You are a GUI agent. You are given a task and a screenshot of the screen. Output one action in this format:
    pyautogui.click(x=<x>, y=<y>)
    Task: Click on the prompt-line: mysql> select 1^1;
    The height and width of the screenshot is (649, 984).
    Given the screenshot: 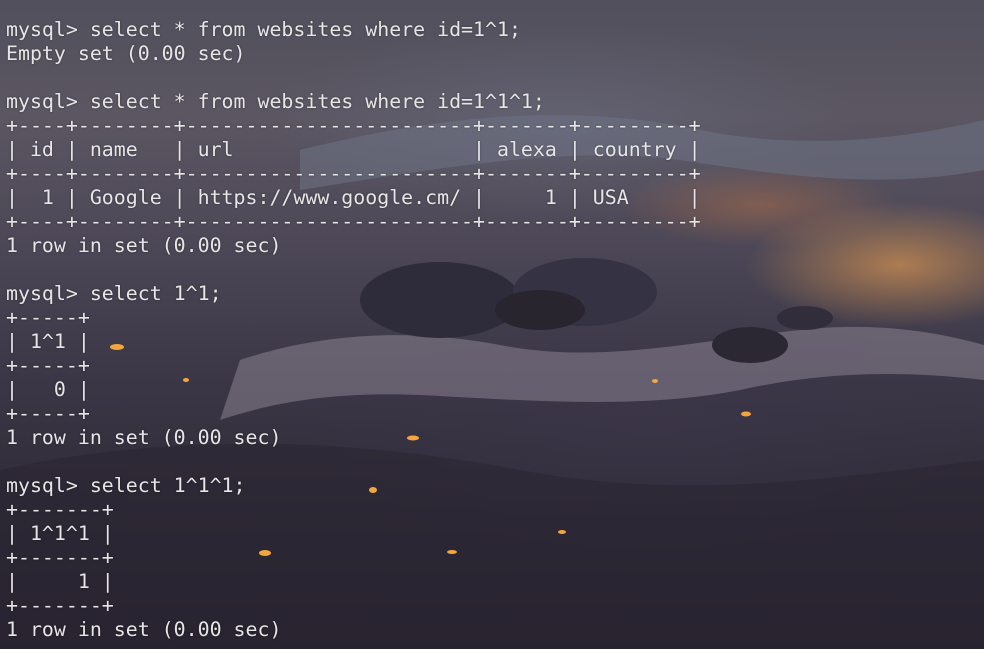 What is the action you would take?
    pyautogui.click(x=114, y=293)
    